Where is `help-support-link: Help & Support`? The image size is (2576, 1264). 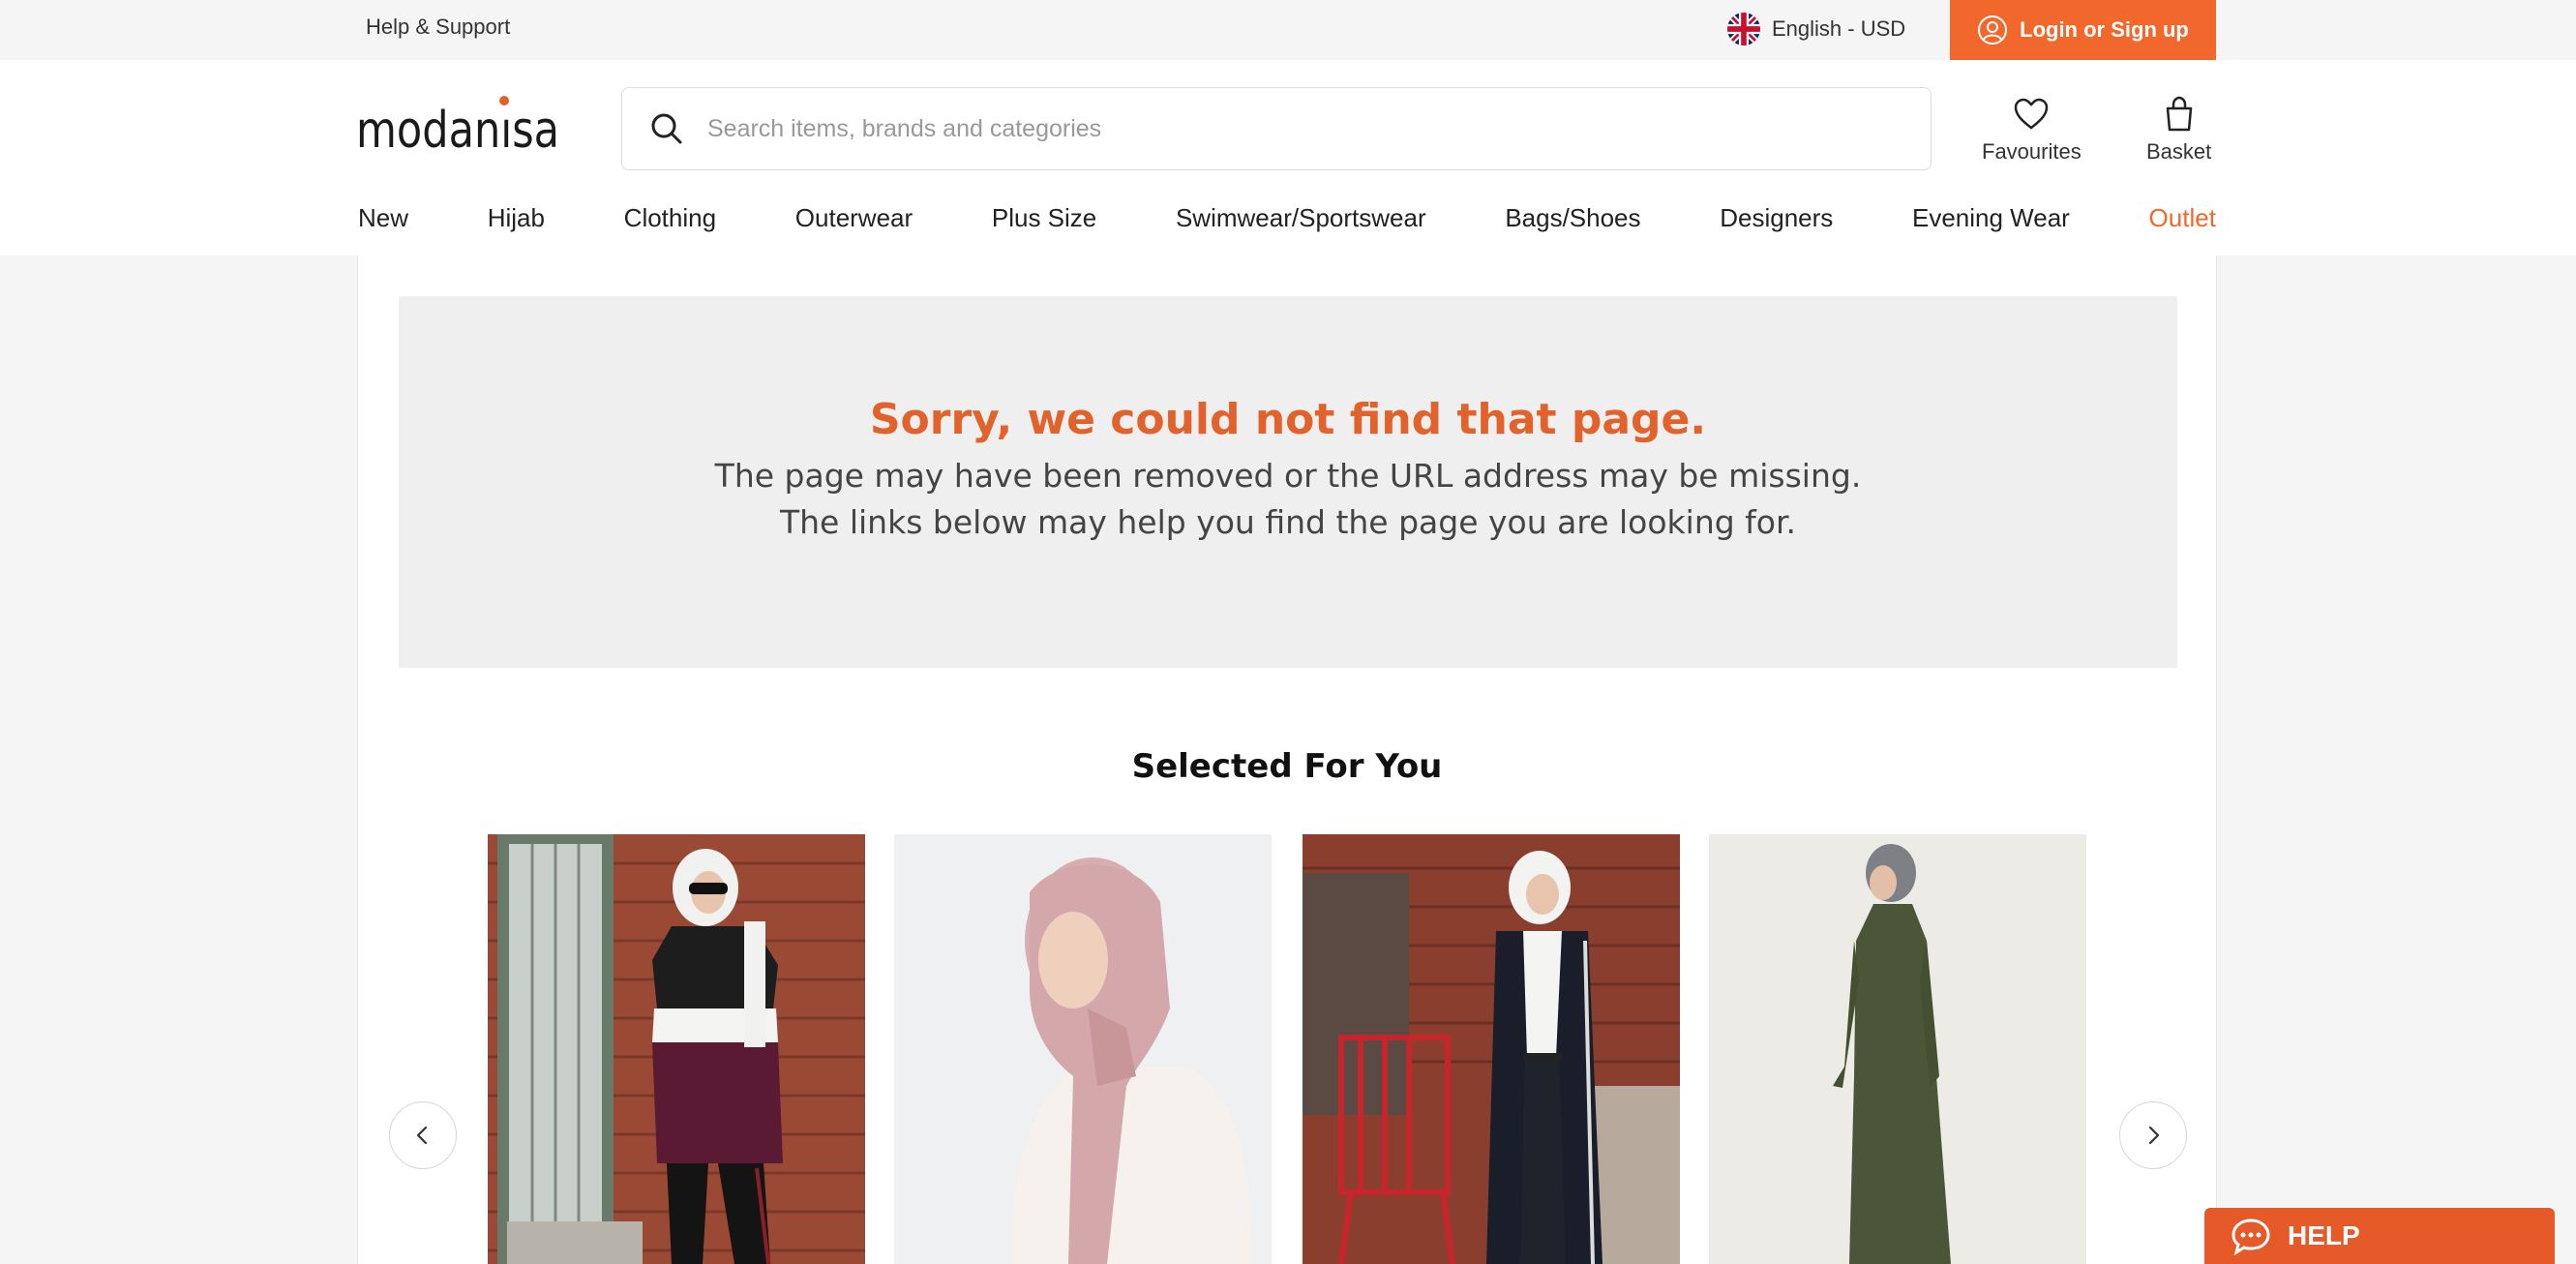 help-support-link: Help & Support is located at coordinates (438, 27).